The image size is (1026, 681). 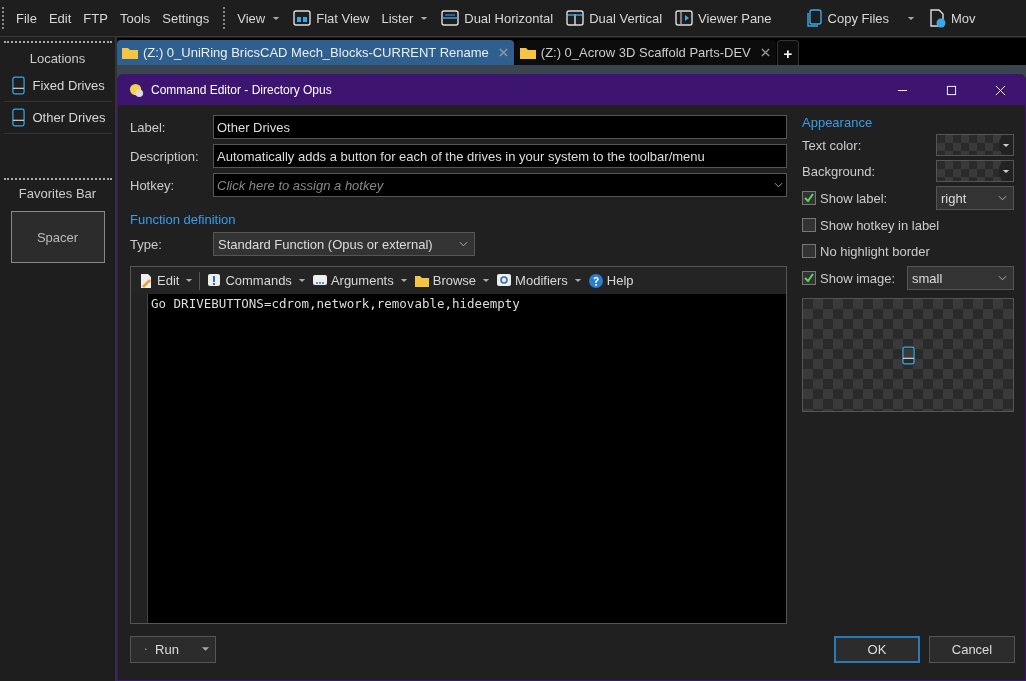 What do you see at coordinates (153, 185) in the screenshot?
I see `field-label: Hotkey:` at bounding box center [153, 185].